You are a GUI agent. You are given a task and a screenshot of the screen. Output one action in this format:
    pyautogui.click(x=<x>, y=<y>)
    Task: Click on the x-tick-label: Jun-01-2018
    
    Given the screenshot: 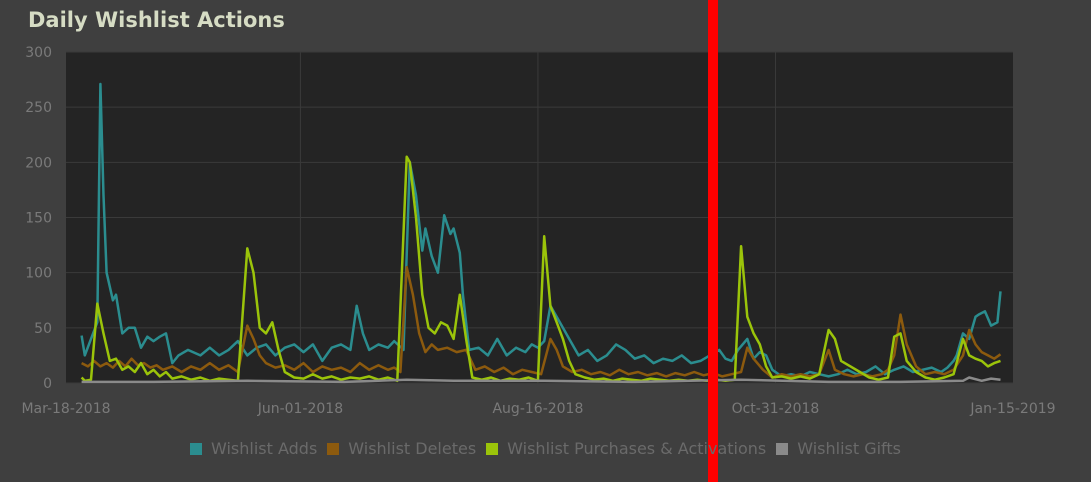 What is the action you would take?
    pyautogui.click(x=300, y=409)
    